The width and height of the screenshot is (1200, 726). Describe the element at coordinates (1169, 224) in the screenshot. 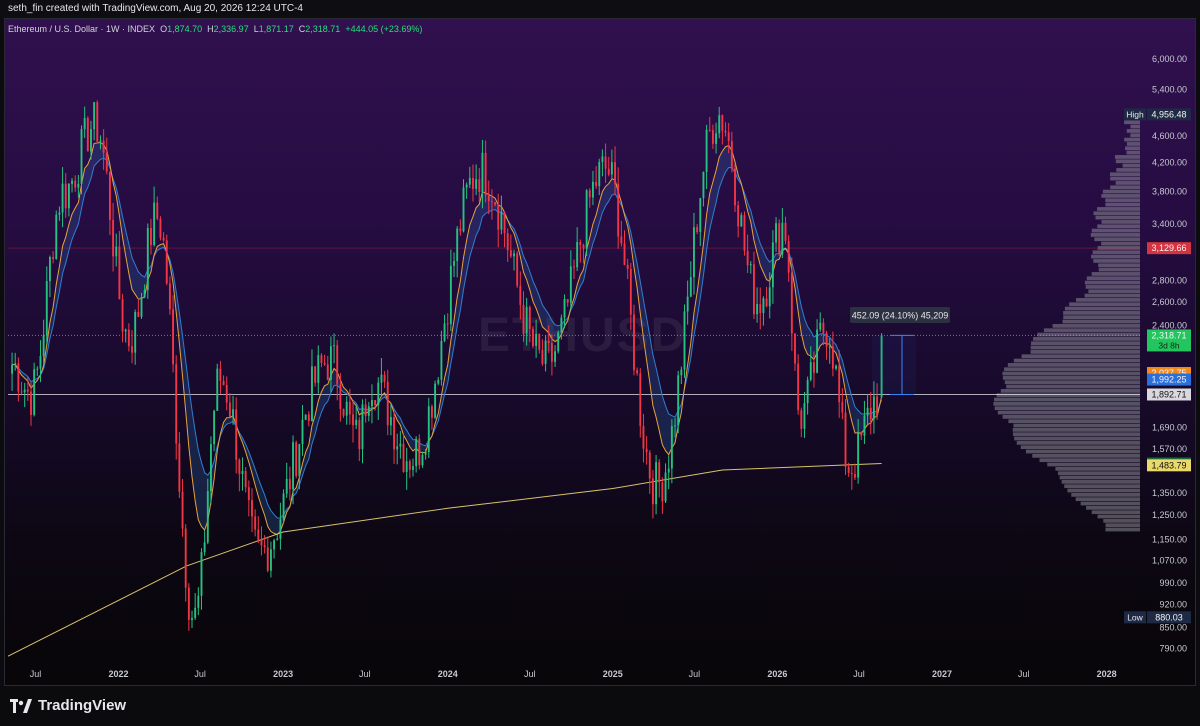

I see `y-tick-label: 3,400.00` at that location.